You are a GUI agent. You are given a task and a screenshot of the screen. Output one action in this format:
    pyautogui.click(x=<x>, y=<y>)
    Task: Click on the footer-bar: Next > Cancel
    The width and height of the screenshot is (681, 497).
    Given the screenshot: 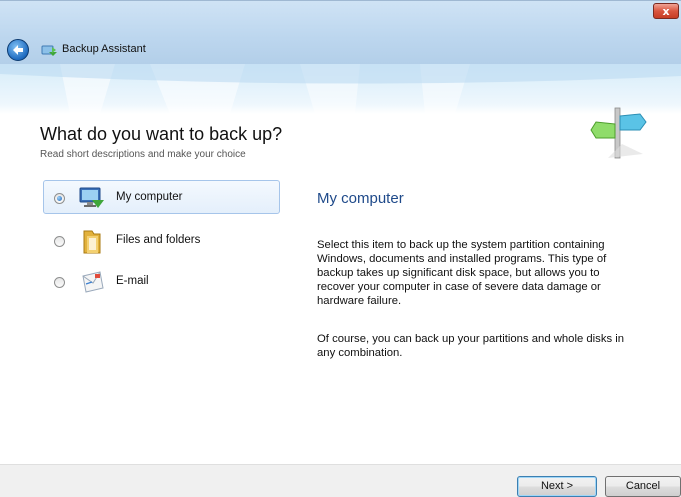 What is the action you would take?
    pyautogui.click(x=340, y=480)
    